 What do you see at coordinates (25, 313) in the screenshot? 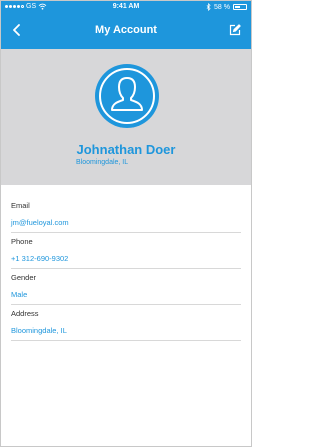
I see `address-label: Address` at bounding box center [25, 313].